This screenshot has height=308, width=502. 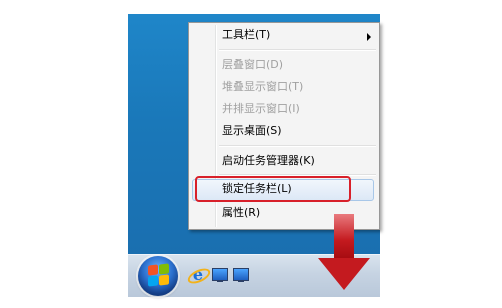 I want to click on menu-item-start-task-manager: 启动任务管理器(K), so click(x=268, y=161).